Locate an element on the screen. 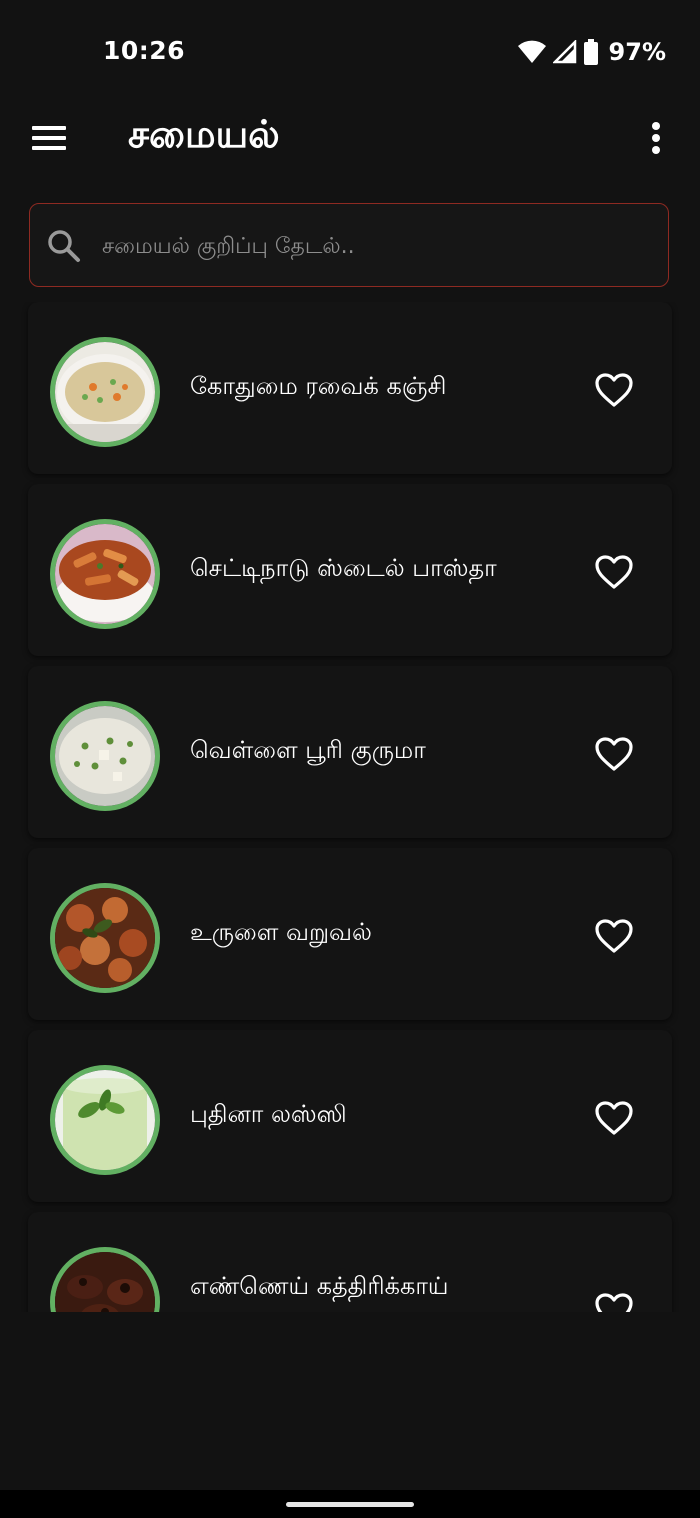 This screenshot has width=700, height=1518. status-bar: 10:26 97% is located at coordinates (350, 50).